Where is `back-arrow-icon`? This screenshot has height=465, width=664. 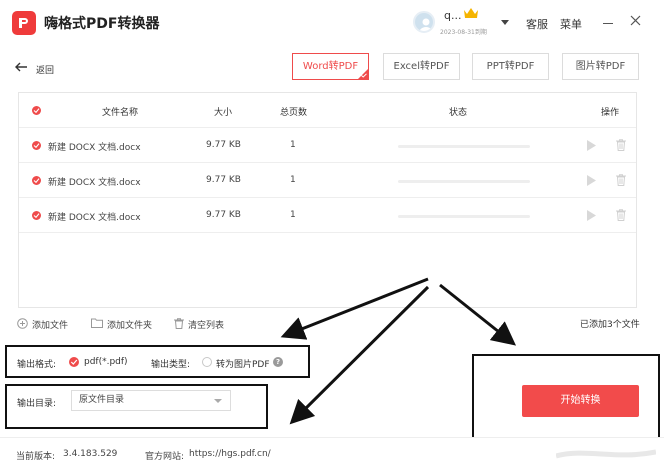
back-arrow-icon is located at coordinates (21, 67).